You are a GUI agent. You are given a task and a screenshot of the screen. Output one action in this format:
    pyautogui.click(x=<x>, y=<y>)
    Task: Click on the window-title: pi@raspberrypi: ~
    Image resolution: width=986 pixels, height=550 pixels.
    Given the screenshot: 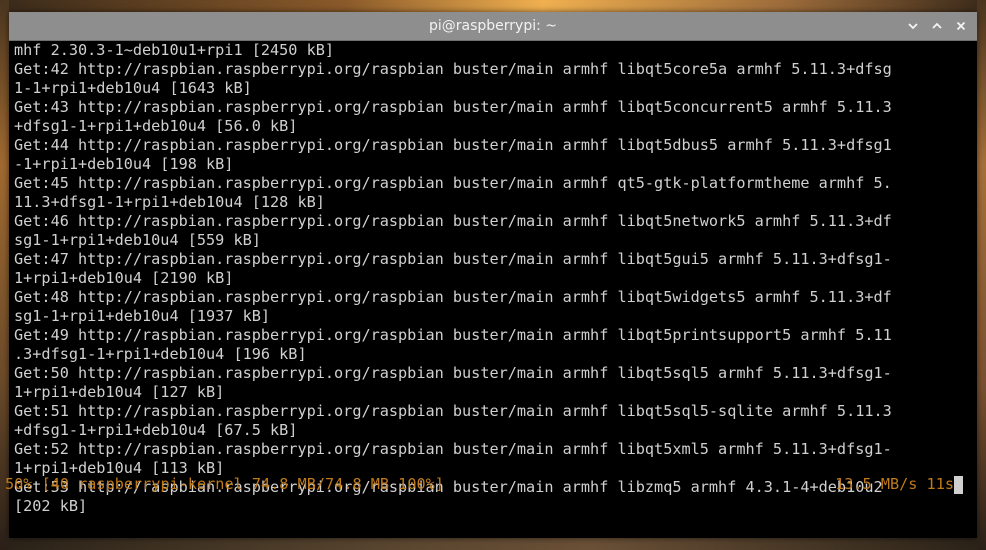 What is the action you would take?
    pyautogui.click(x=493, y=26)
    